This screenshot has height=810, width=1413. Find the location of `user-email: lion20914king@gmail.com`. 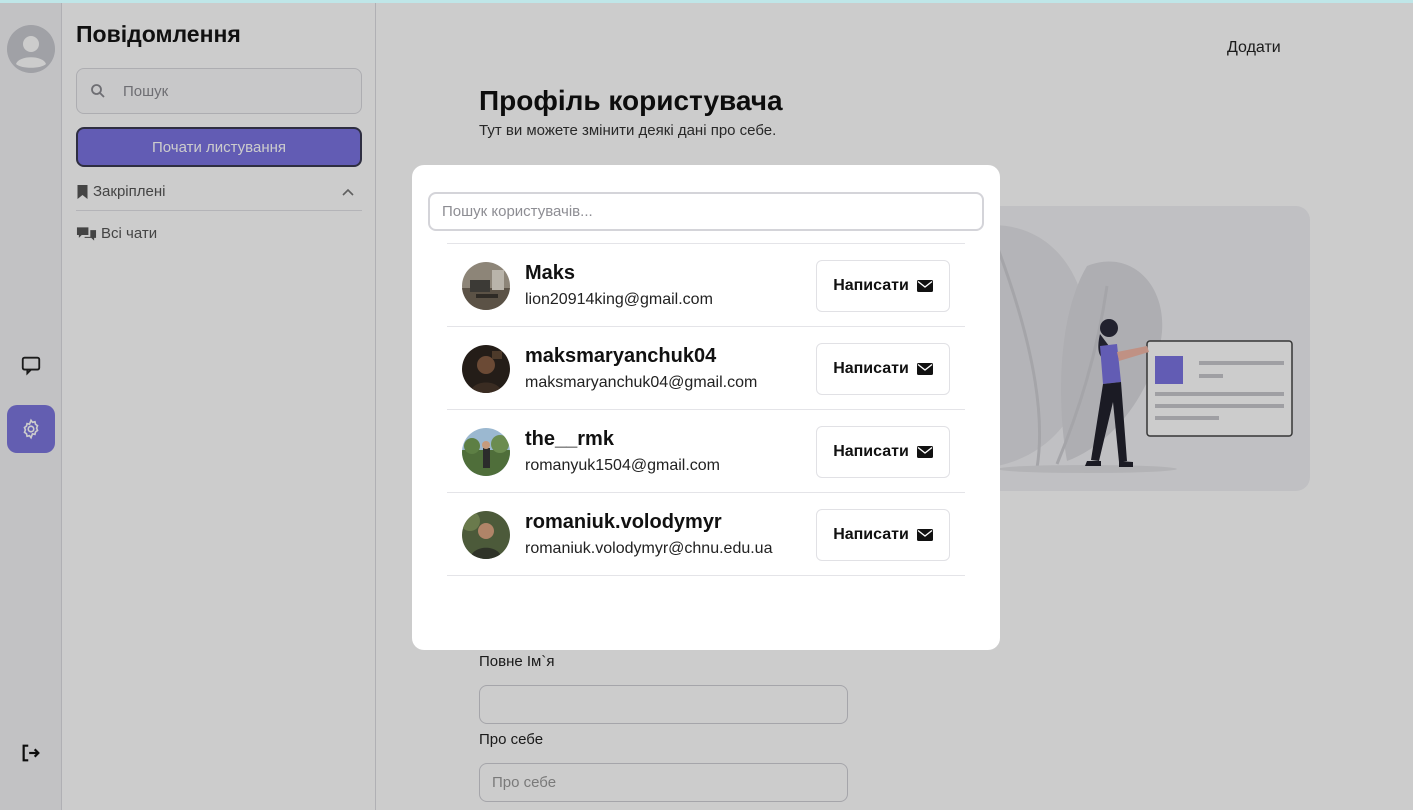

user-email: lion20914king@gmail.com is located at coordinates (619, 299).